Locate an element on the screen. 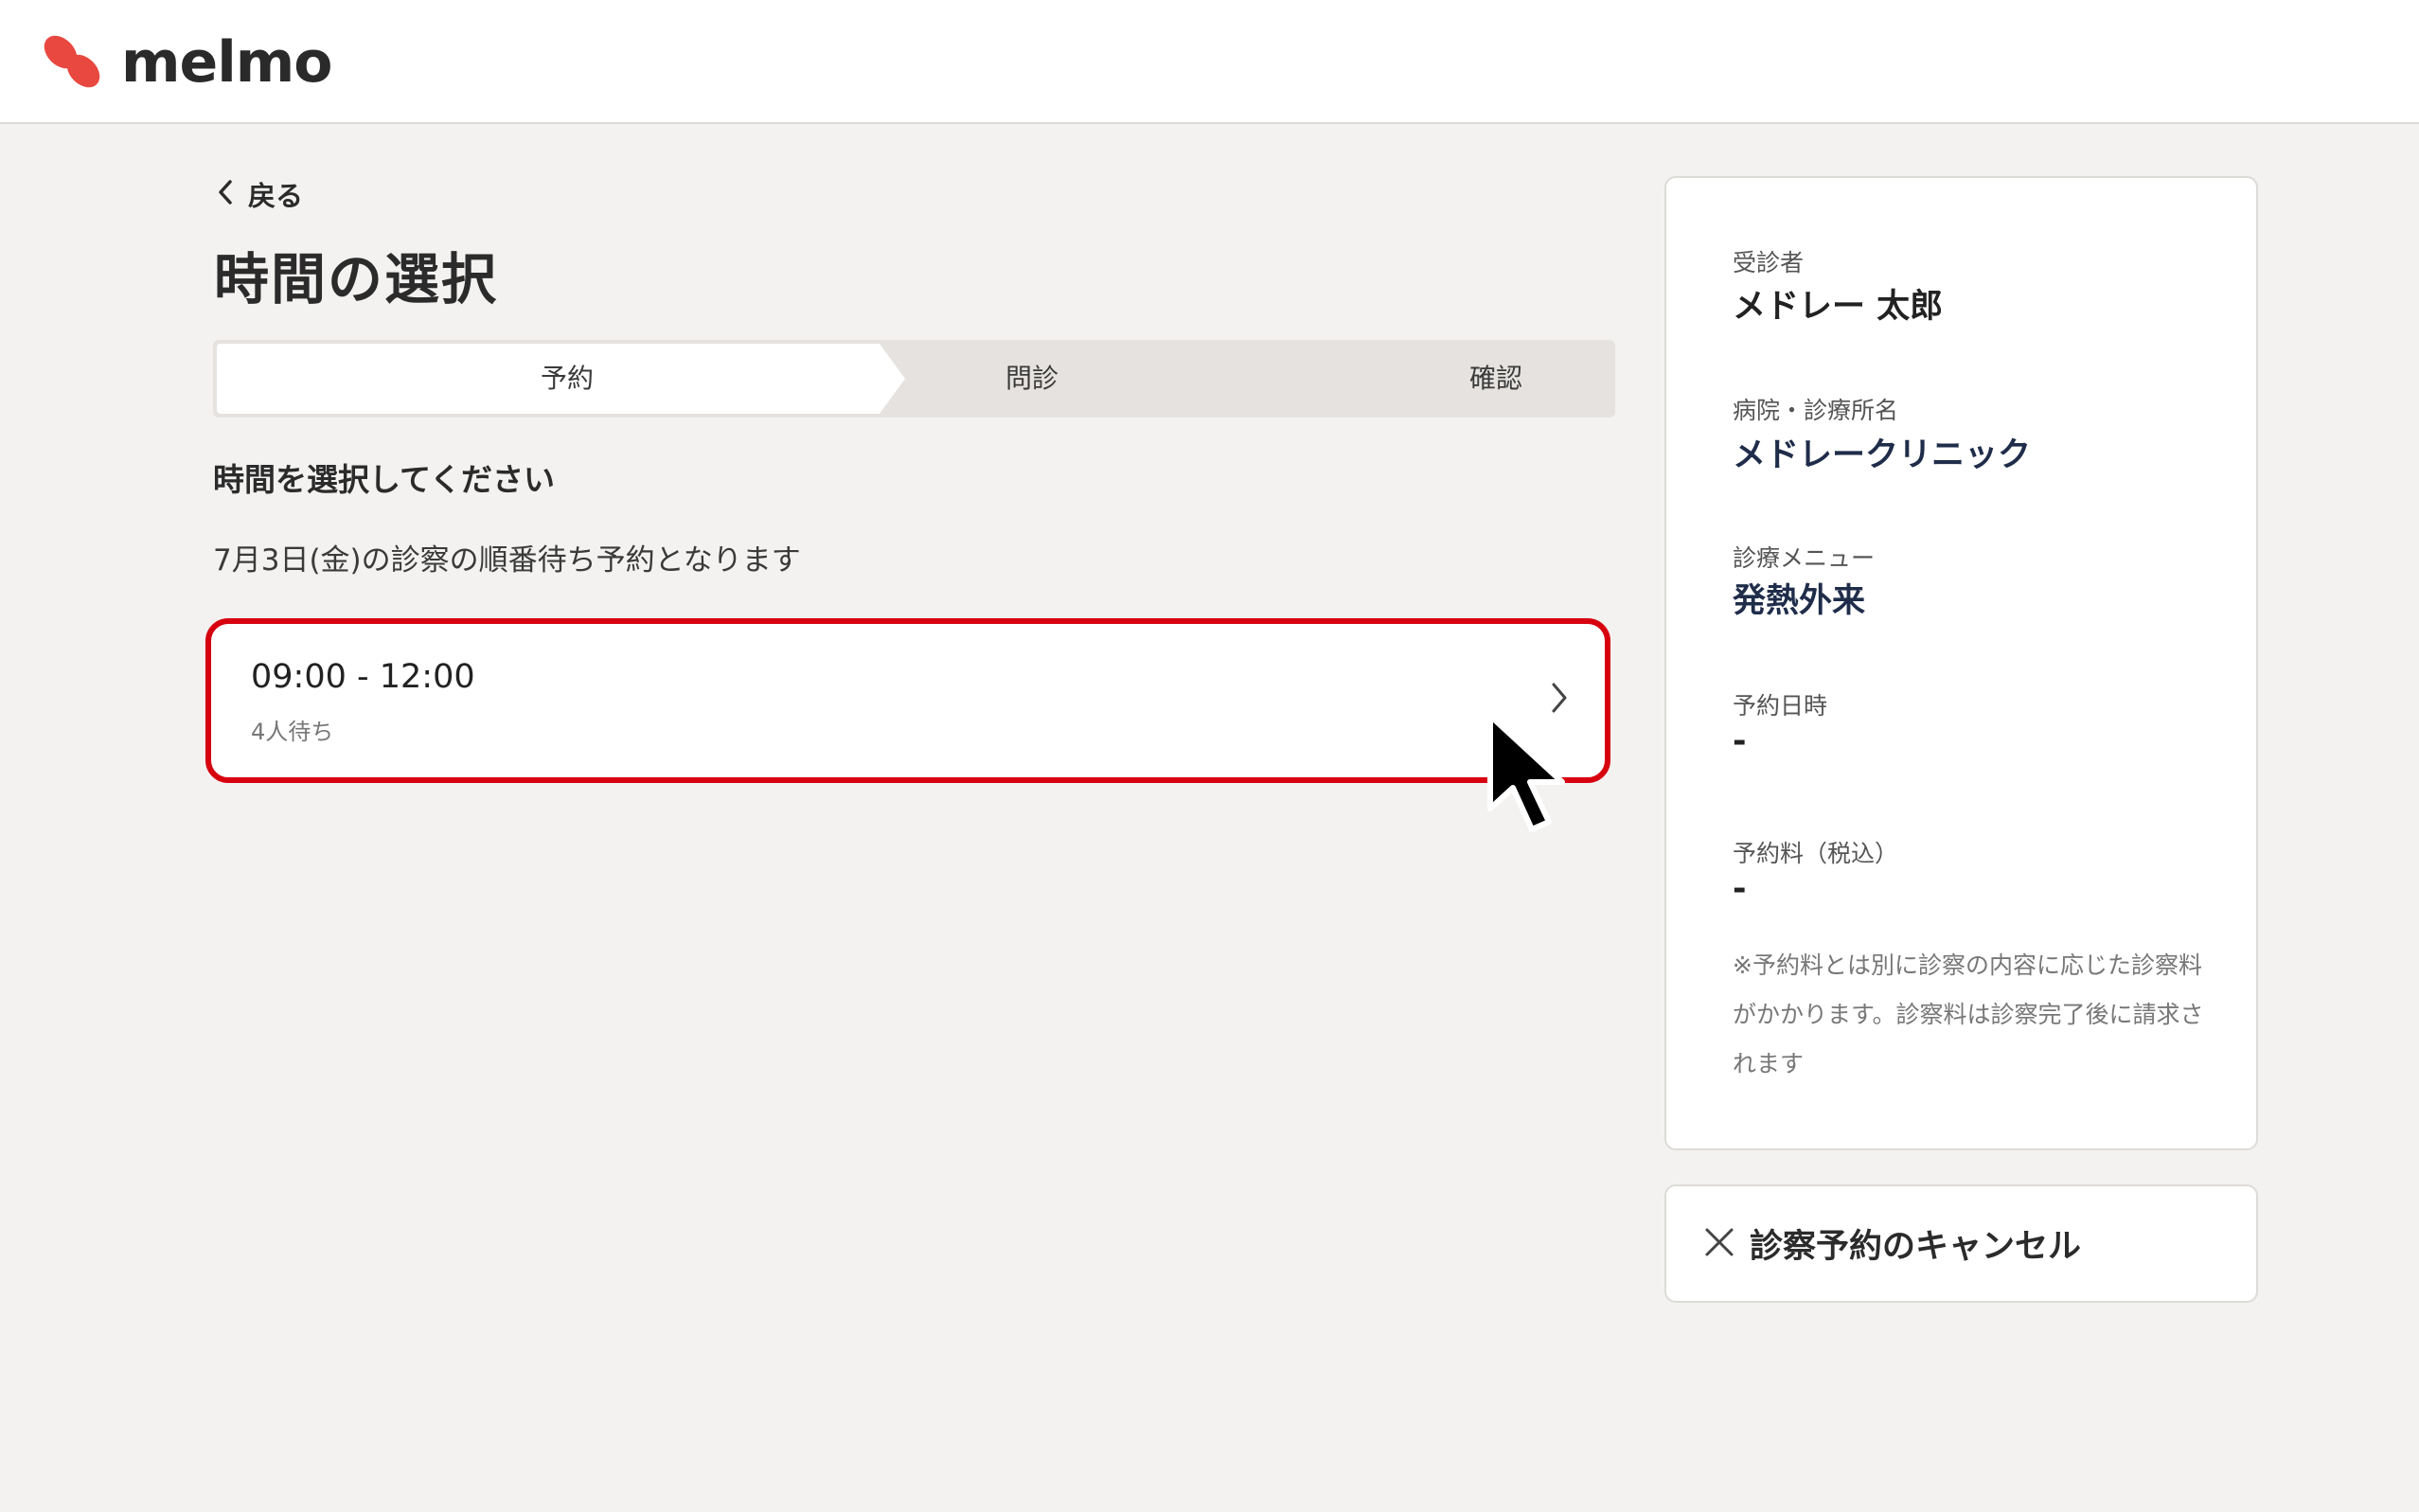 The image size is (2419, 1512). melmo-logo: melmo is located at coordinates (187, 62).